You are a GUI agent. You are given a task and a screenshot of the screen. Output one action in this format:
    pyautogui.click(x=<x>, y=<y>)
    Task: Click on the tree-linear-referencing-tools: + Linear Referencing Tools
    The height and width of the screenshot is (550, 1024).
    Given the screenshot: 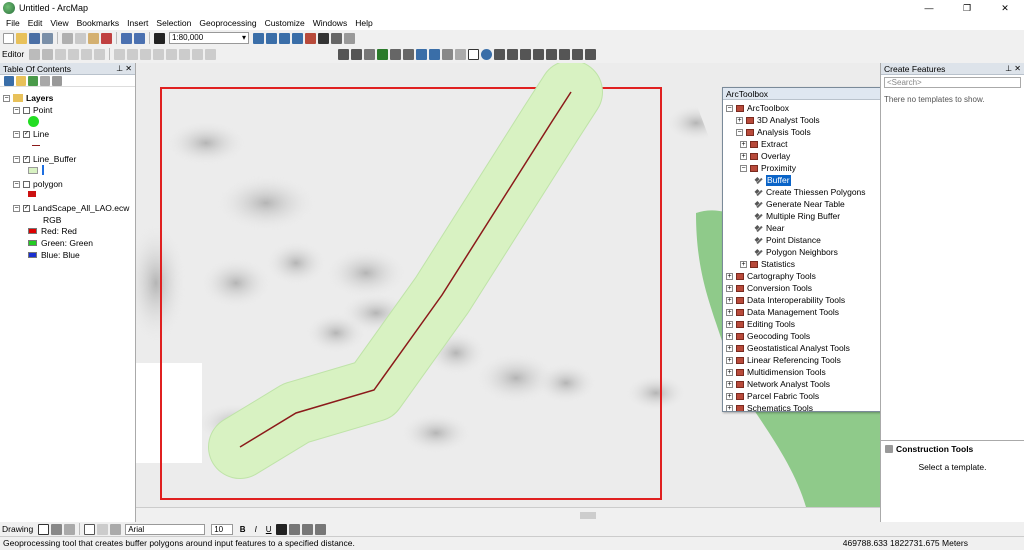 What is the action you would take?
    pyautogui.click(x=783, y=360)
    